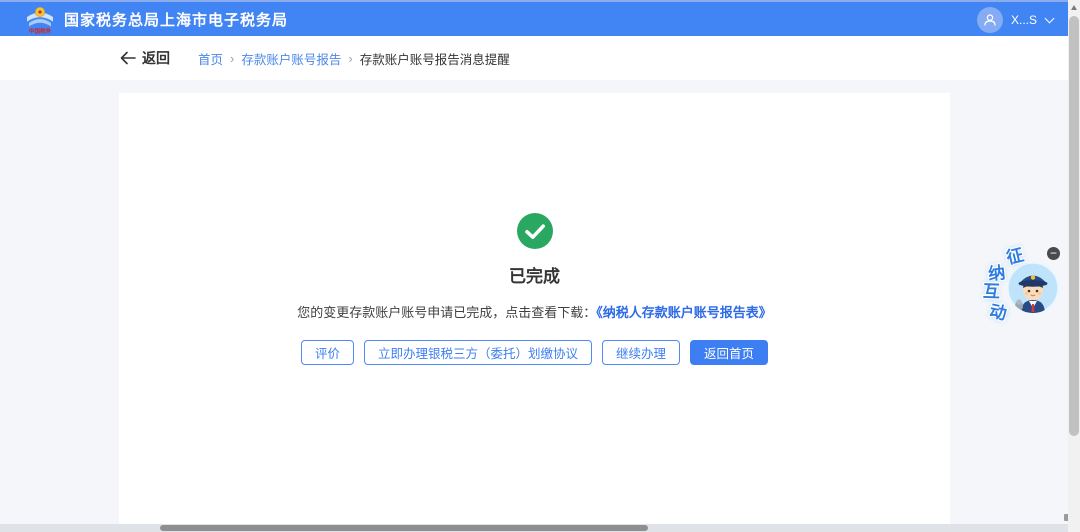 The width and height of the screenshot is (1080, 532). Describe the element at coordinates (404, 528) in the screenshot. I see `horizontal-scrollbar-thumb` at that location.